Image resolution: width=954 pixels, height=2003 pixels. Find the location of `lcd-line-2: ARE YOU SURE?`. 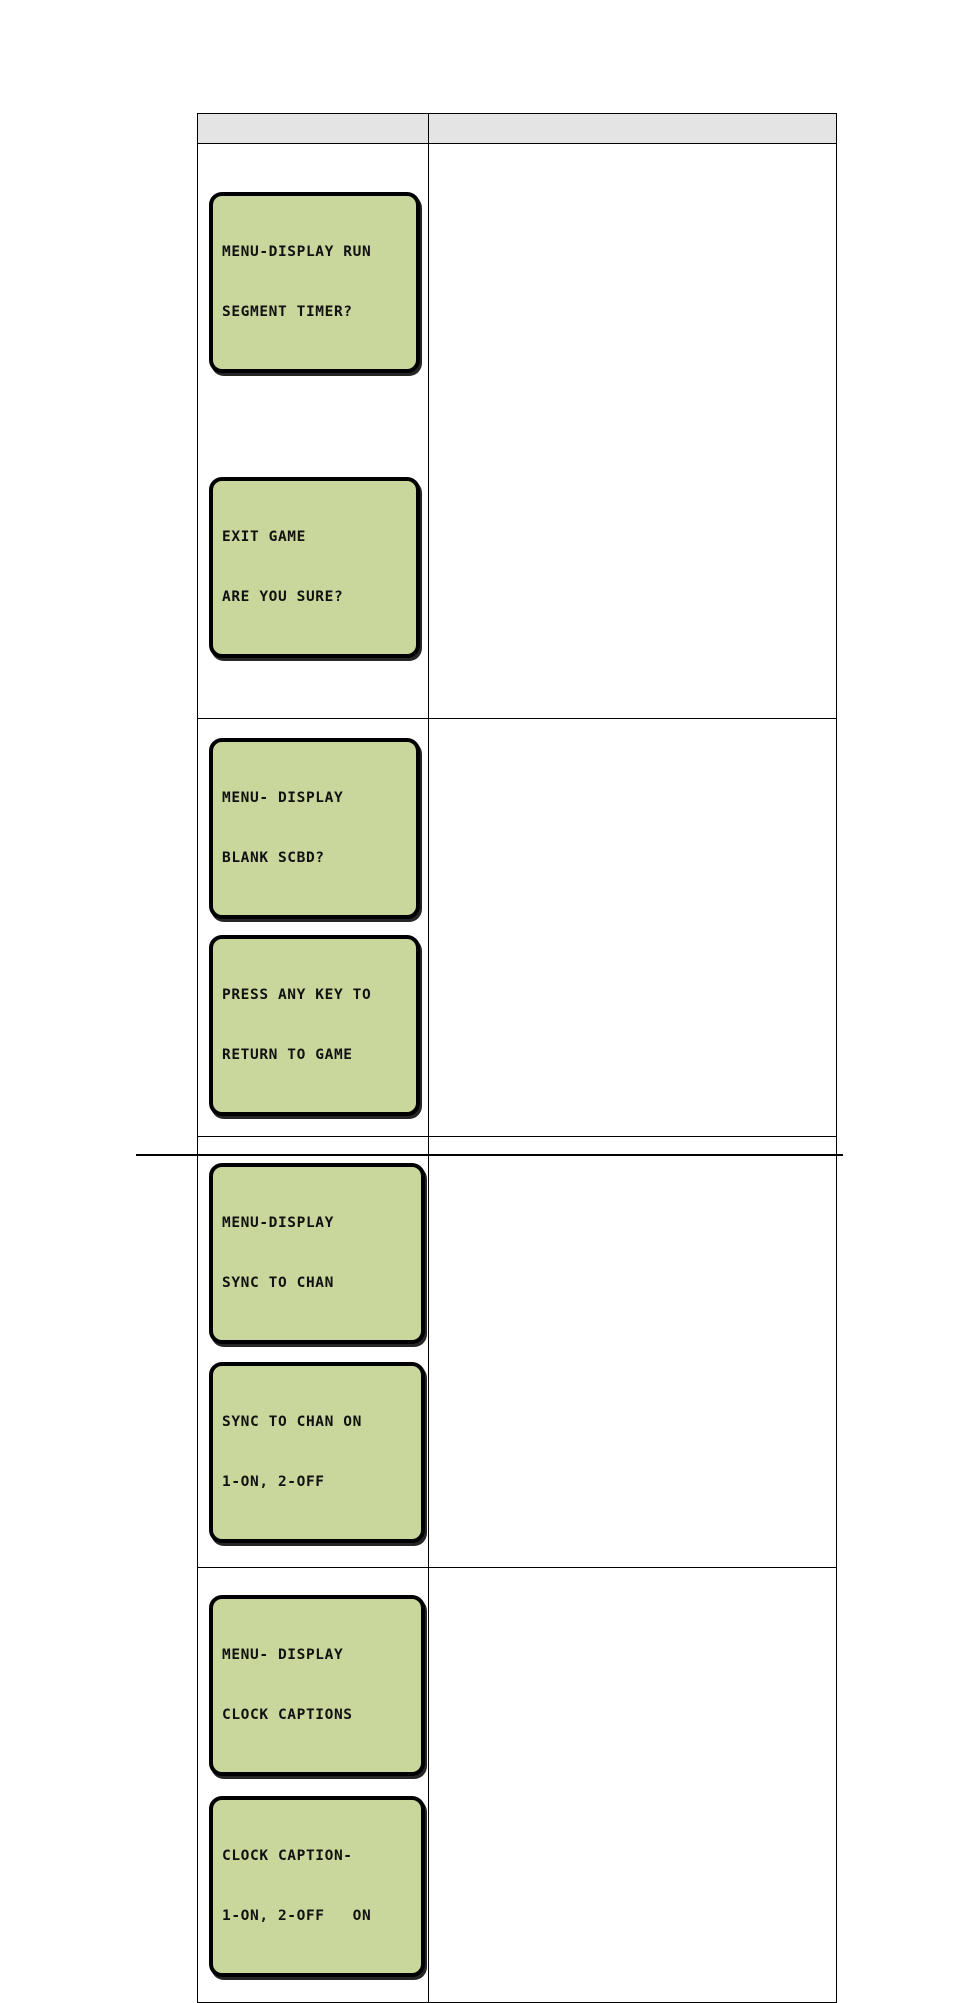

lcd-line-2: ARE YOU SURE? is located at coordinates (283, 597).